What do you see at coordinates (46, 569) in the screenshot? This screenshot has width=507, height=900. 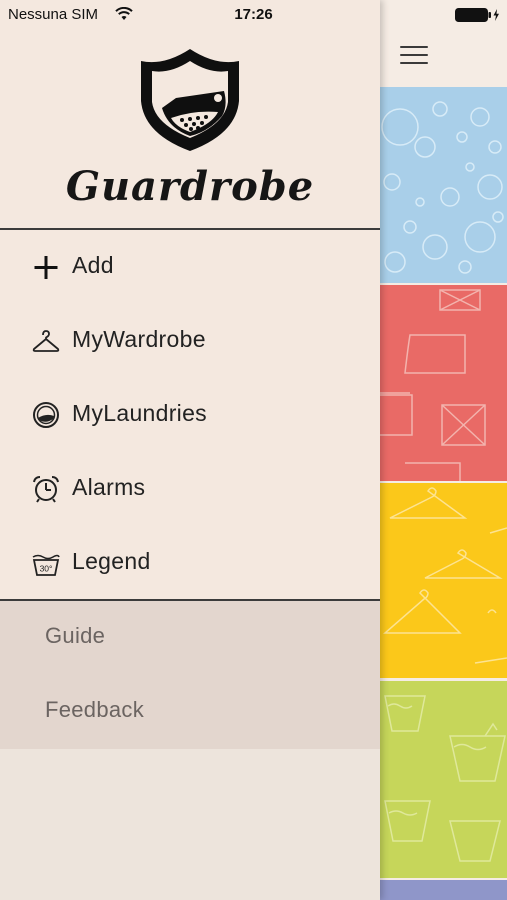 I see `svg-text: 30°` at bounding box center [46, 569].